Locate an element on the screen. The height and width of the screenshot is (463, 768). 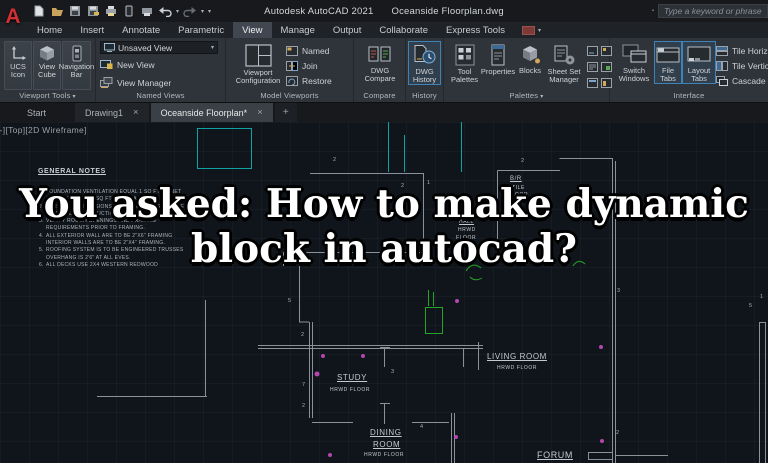
file-tab-drawing1: Drawing1 × is located at coordinates (112, 112).